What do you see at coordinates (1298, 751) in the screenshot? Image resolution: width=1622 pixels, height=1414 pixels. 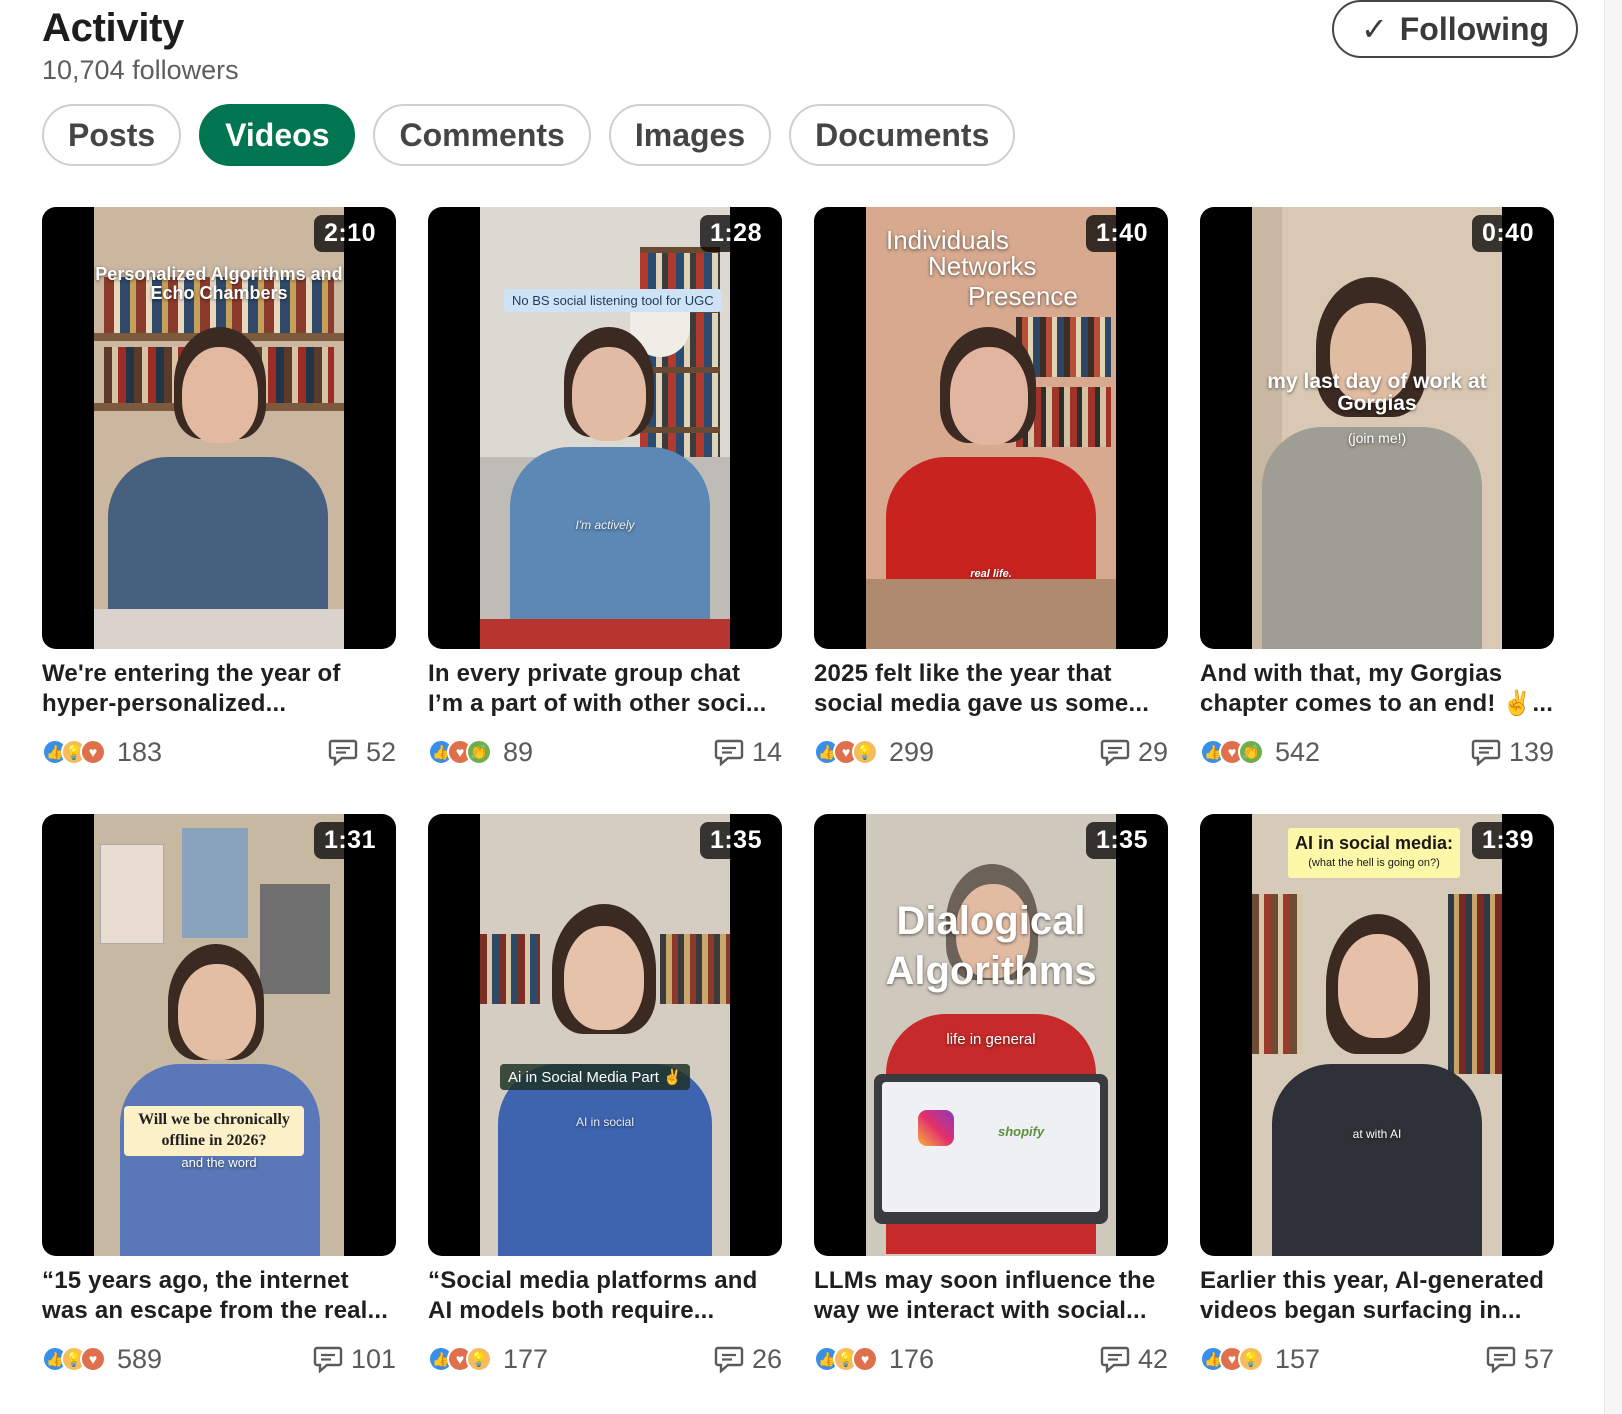 I see `reaction-count: 542` at bounding box center [1298, 751].